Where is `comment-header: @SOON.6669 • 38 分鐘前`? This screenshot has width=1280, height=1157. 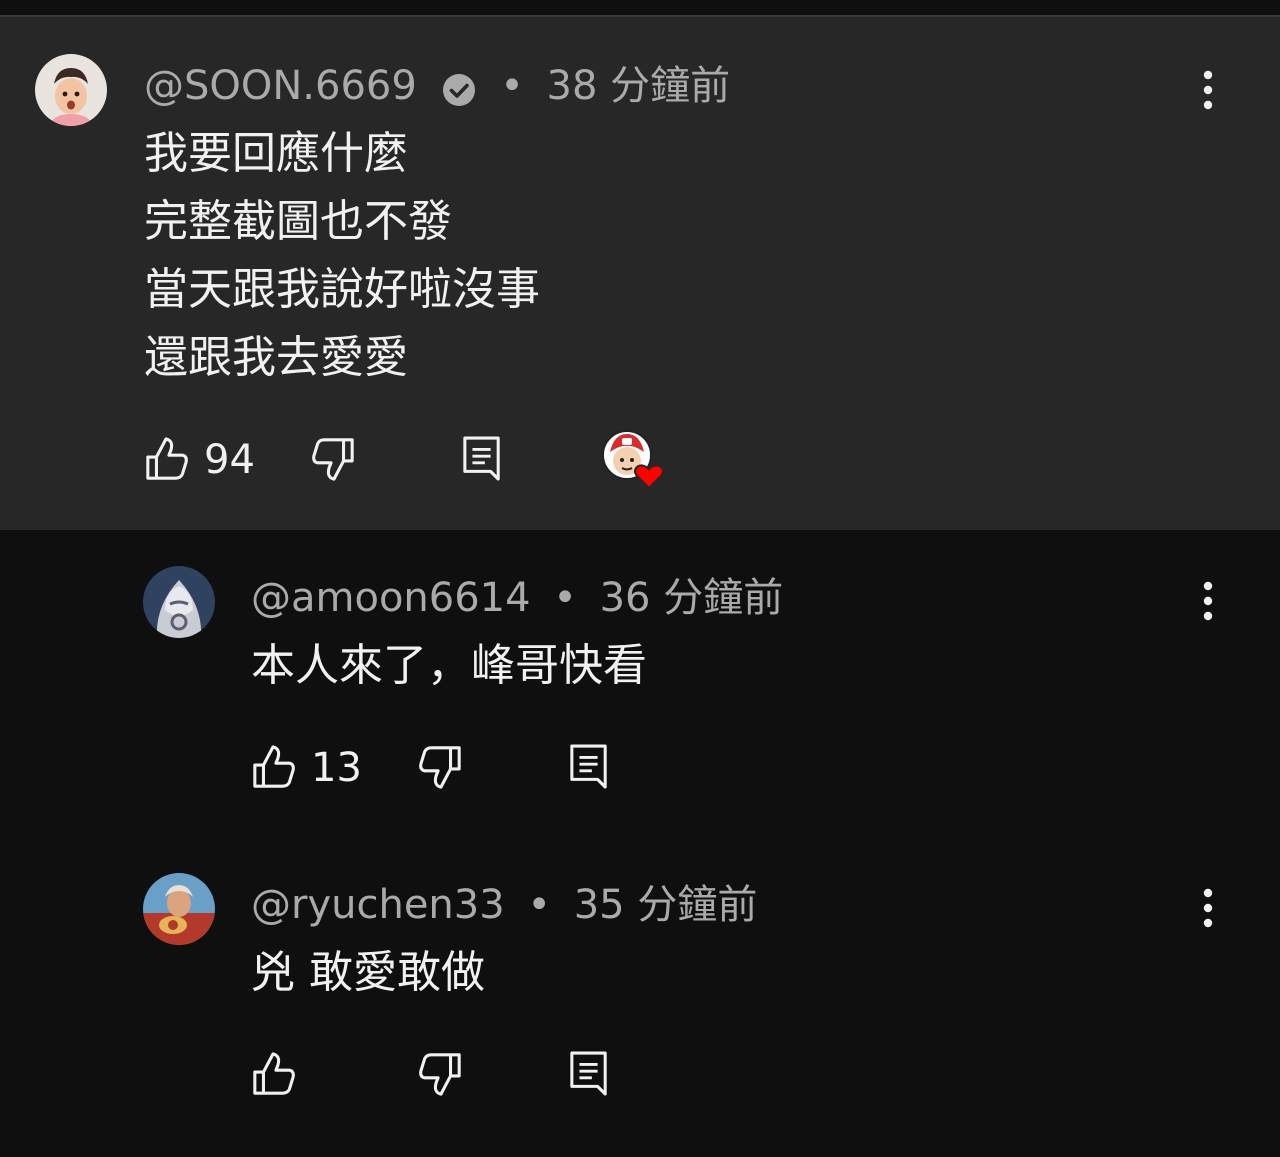 comment-header: @SOON.6669 • 38 分鐘前 is located at coordinates (437, 84).